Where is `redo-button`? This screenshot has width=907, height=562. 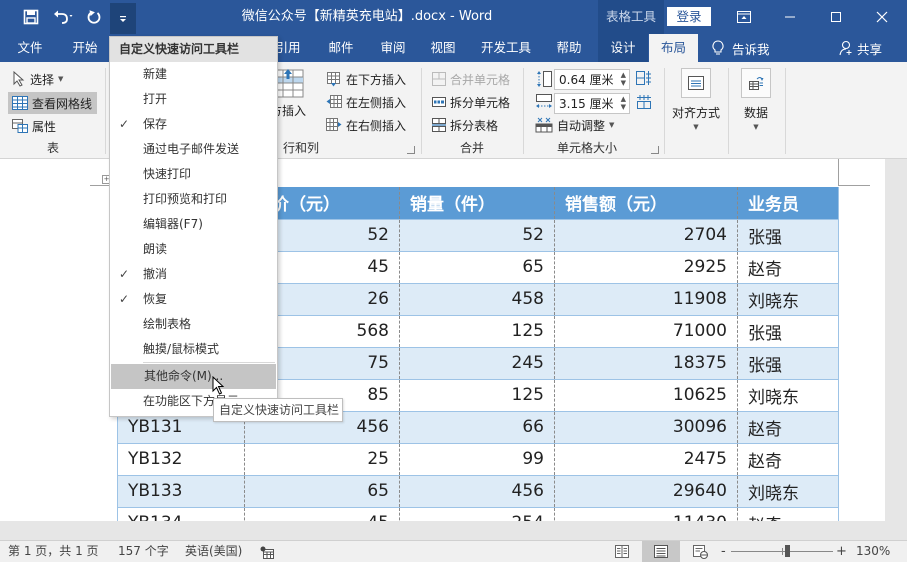 redo-button is located at coordinates (94, 17).